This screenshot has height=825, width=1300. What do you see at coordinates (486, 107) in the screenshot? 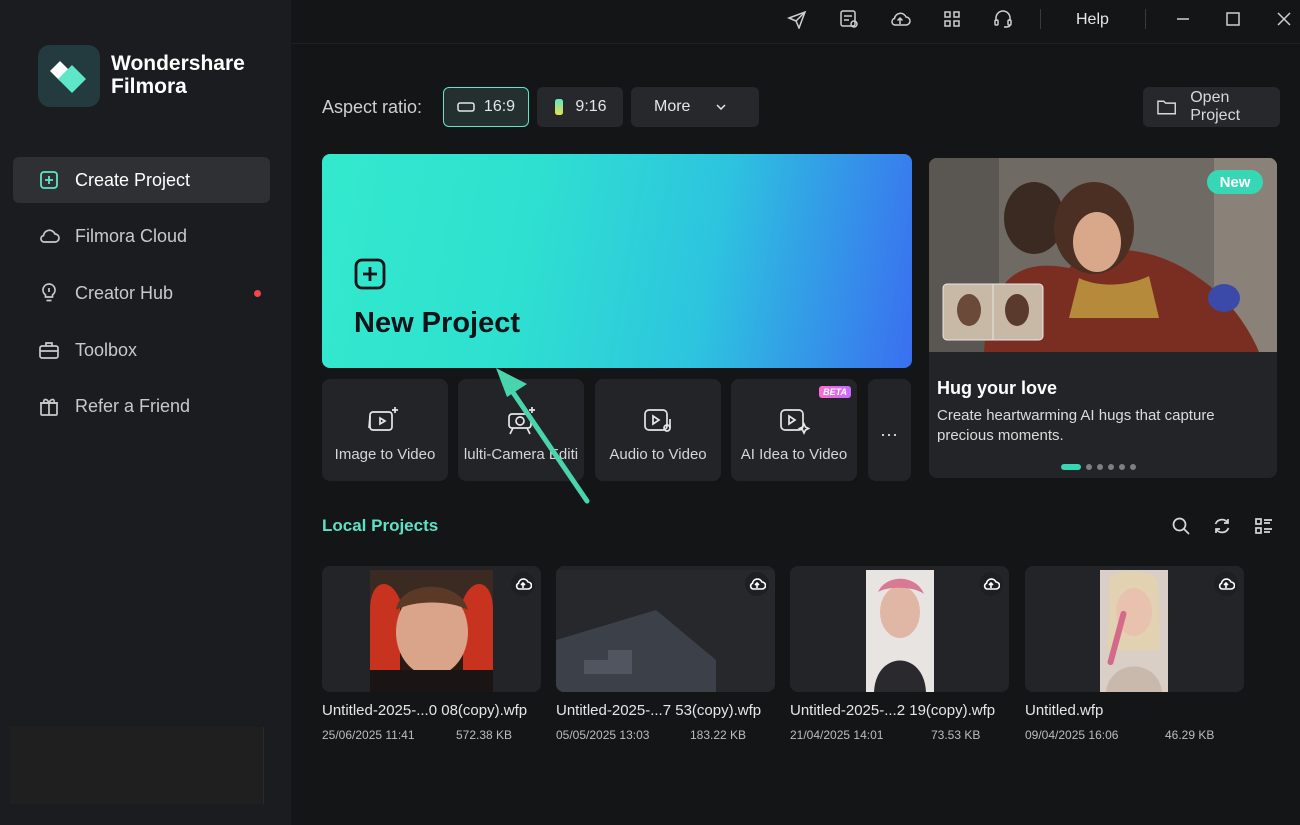
I see `aspect-16-9-button: 16:9` at bounding box center [486, 107].